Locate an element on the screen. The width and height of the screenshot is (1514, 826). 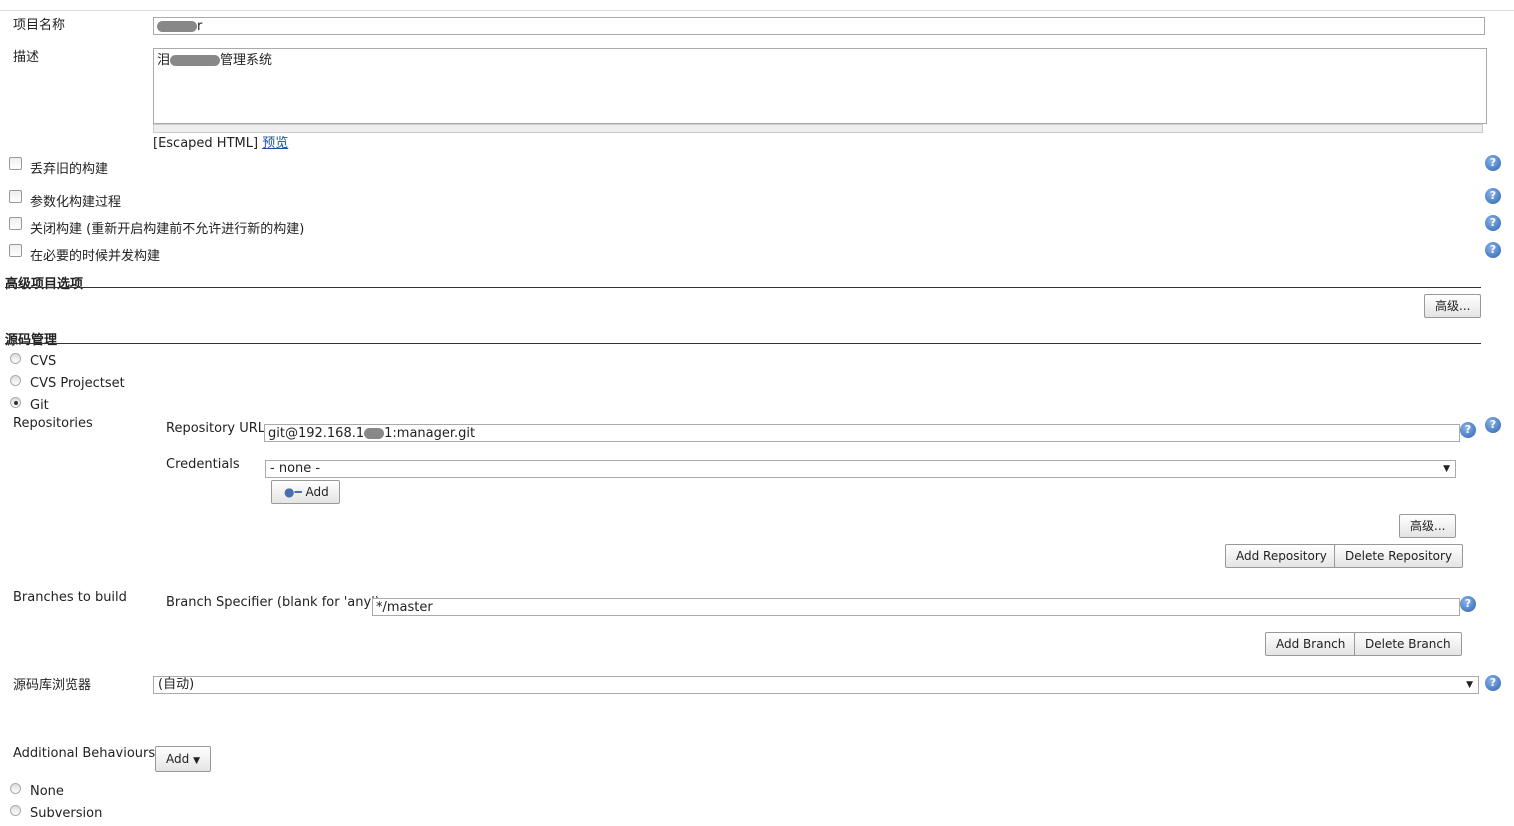
radio-cvs is located at coordinates (15, 358).